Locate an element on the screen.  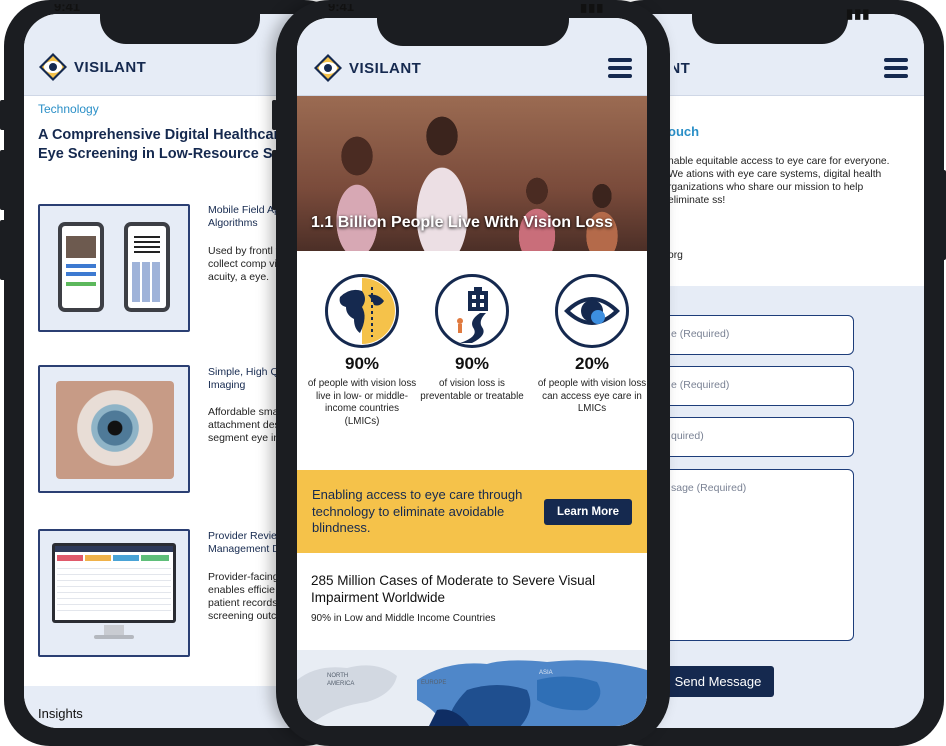
email-placeholder: quired) is located at coordinates (687, 436).